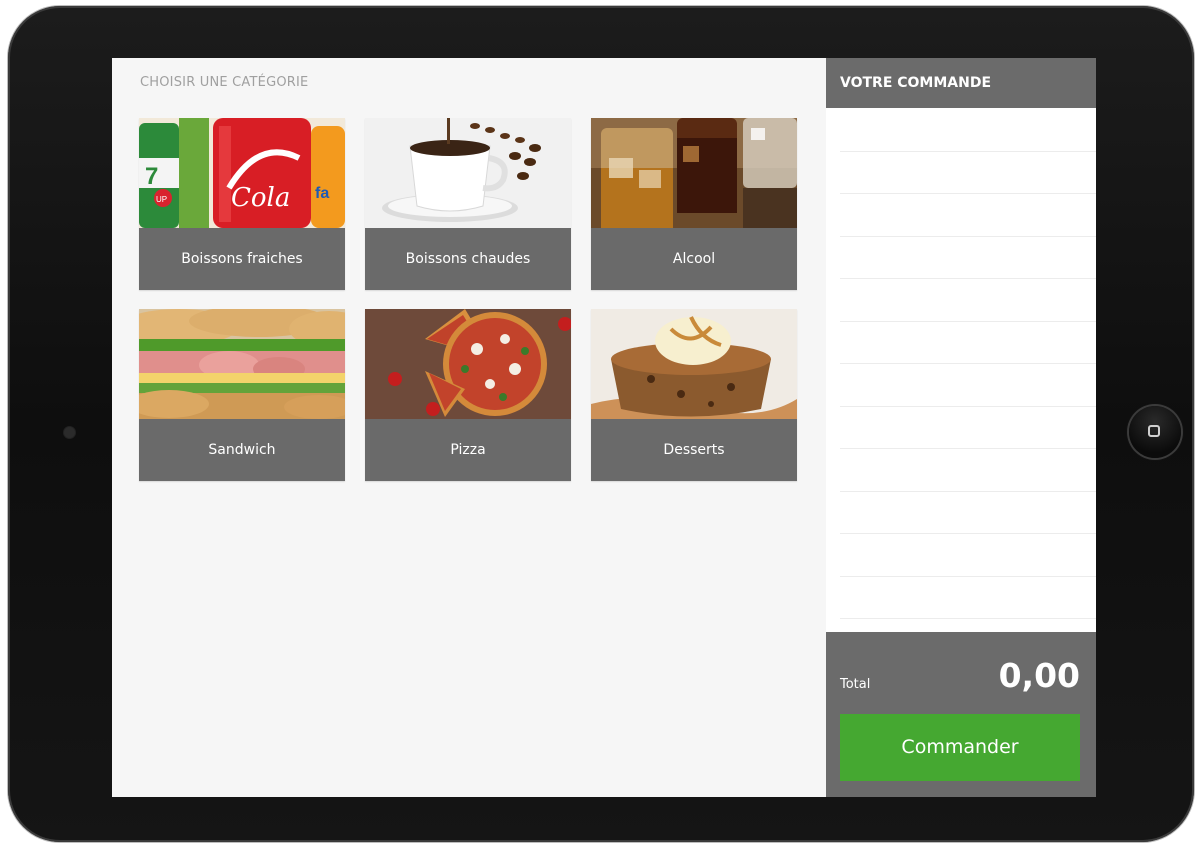 This screenshot has width=1196, height=845. What do you see at coordinates (961, 83) in the screenshot?
I see `order-header: VOTRE COMMANDE` at bounding box center [961, 83].